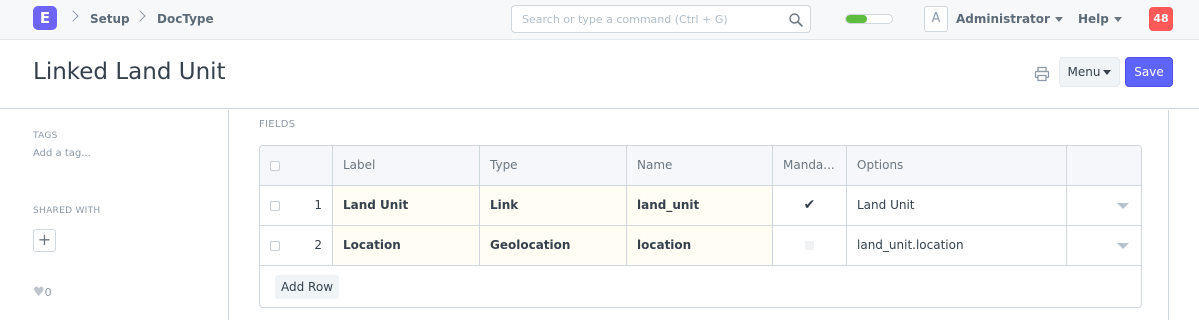 The image size is (1199, 320). I want to click on help-menu: Help, so click(1100, 19).